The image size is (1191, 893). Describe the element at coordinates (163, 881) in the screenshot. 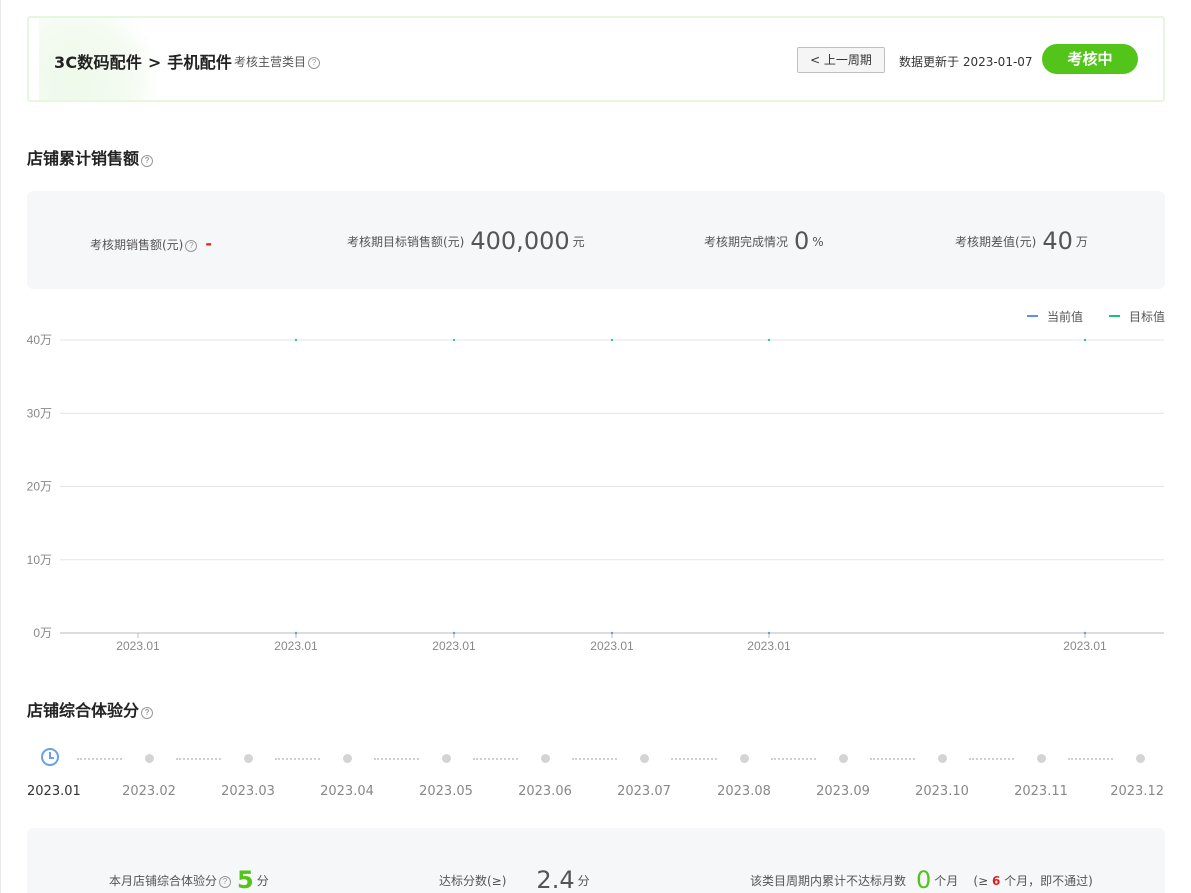

I see `stat-monthly-score-label: 本月店铺综合体验分` at that location.